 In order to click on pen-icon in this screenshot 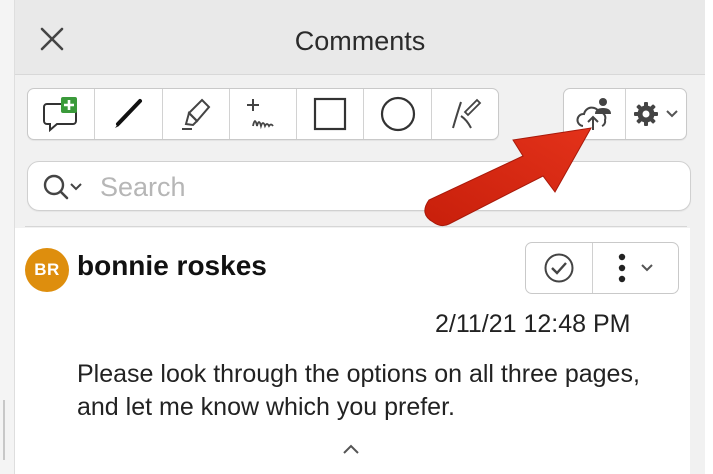, I will do `click(129, 113)`.